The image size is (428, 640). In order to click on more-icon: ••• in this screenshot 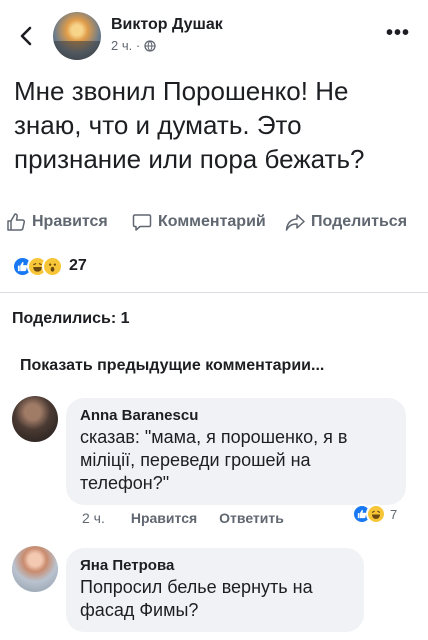, I will do `click(398, 33)`.